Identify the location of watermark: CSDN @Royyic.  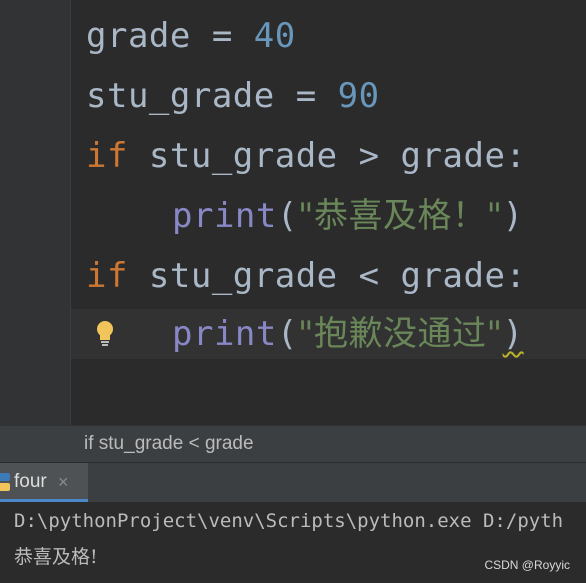
(527, 565).